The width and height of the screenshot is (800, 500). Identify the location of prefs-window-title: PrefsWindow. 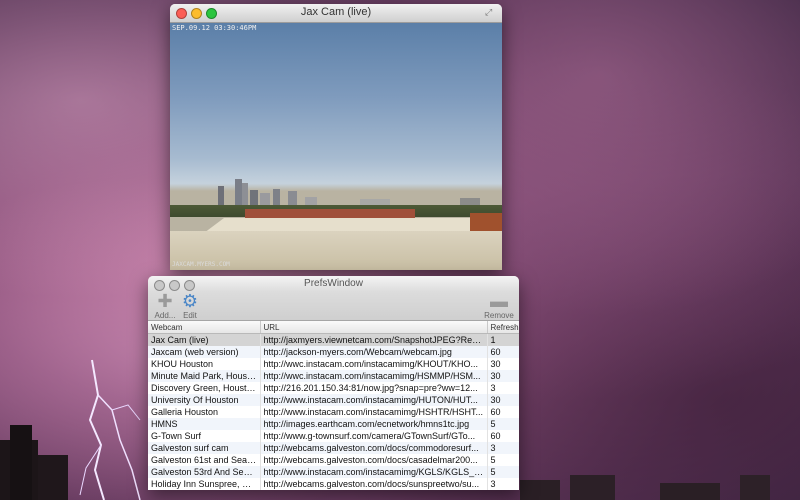
(333, 283).